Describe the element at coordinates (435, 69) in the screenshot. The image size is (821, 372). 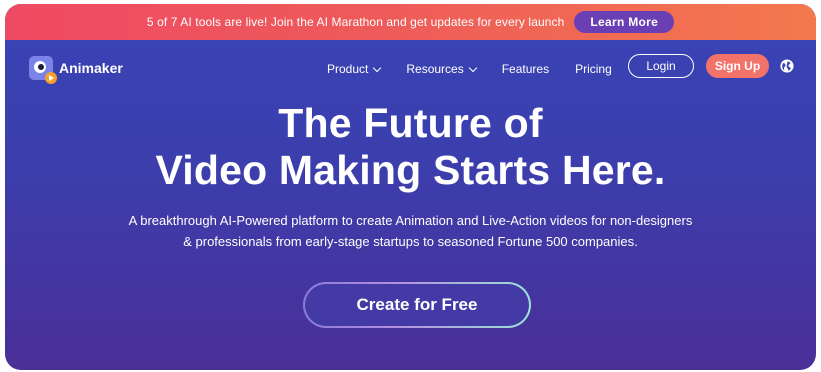
I see `nav-item-label: Resources` at that location.